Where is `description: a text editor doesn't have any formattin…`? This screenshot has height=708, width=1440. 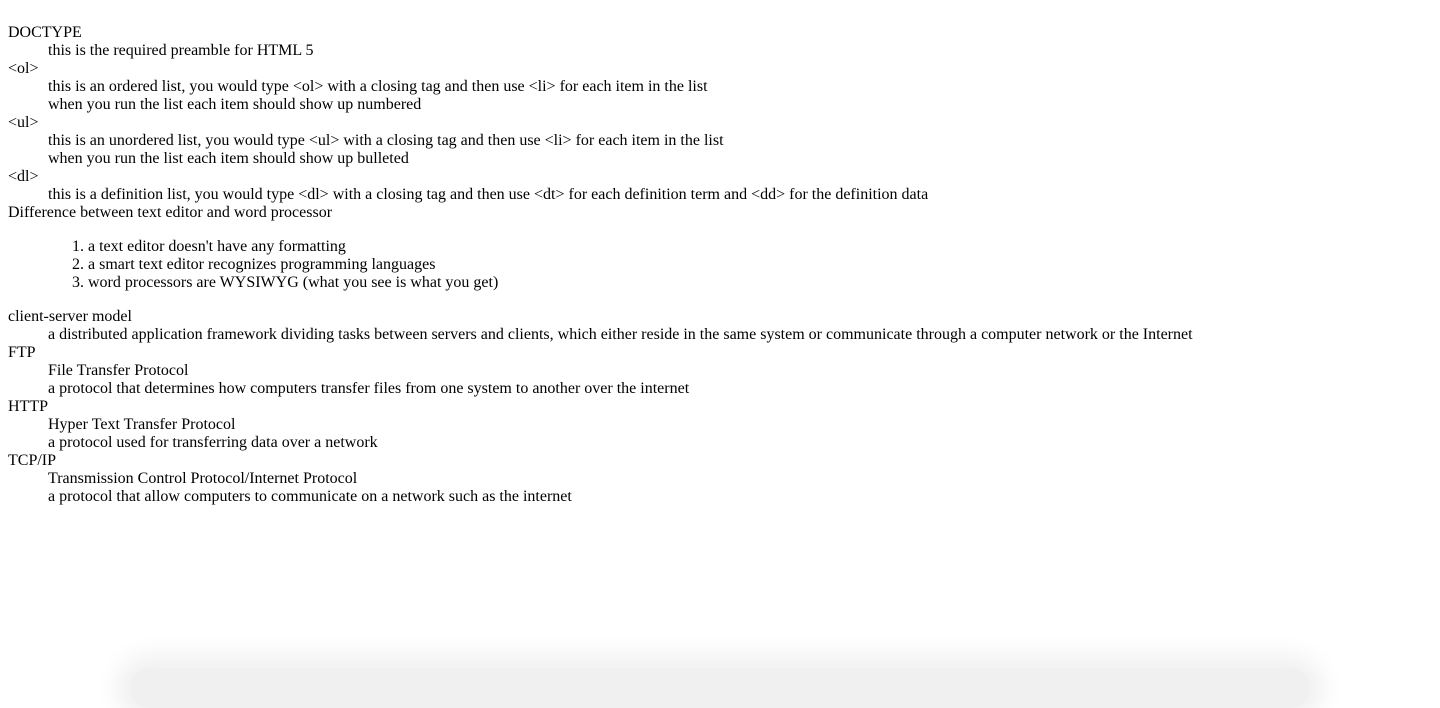 description: a text editor doesn't have any formattin… is located at coordinates (740, 265).